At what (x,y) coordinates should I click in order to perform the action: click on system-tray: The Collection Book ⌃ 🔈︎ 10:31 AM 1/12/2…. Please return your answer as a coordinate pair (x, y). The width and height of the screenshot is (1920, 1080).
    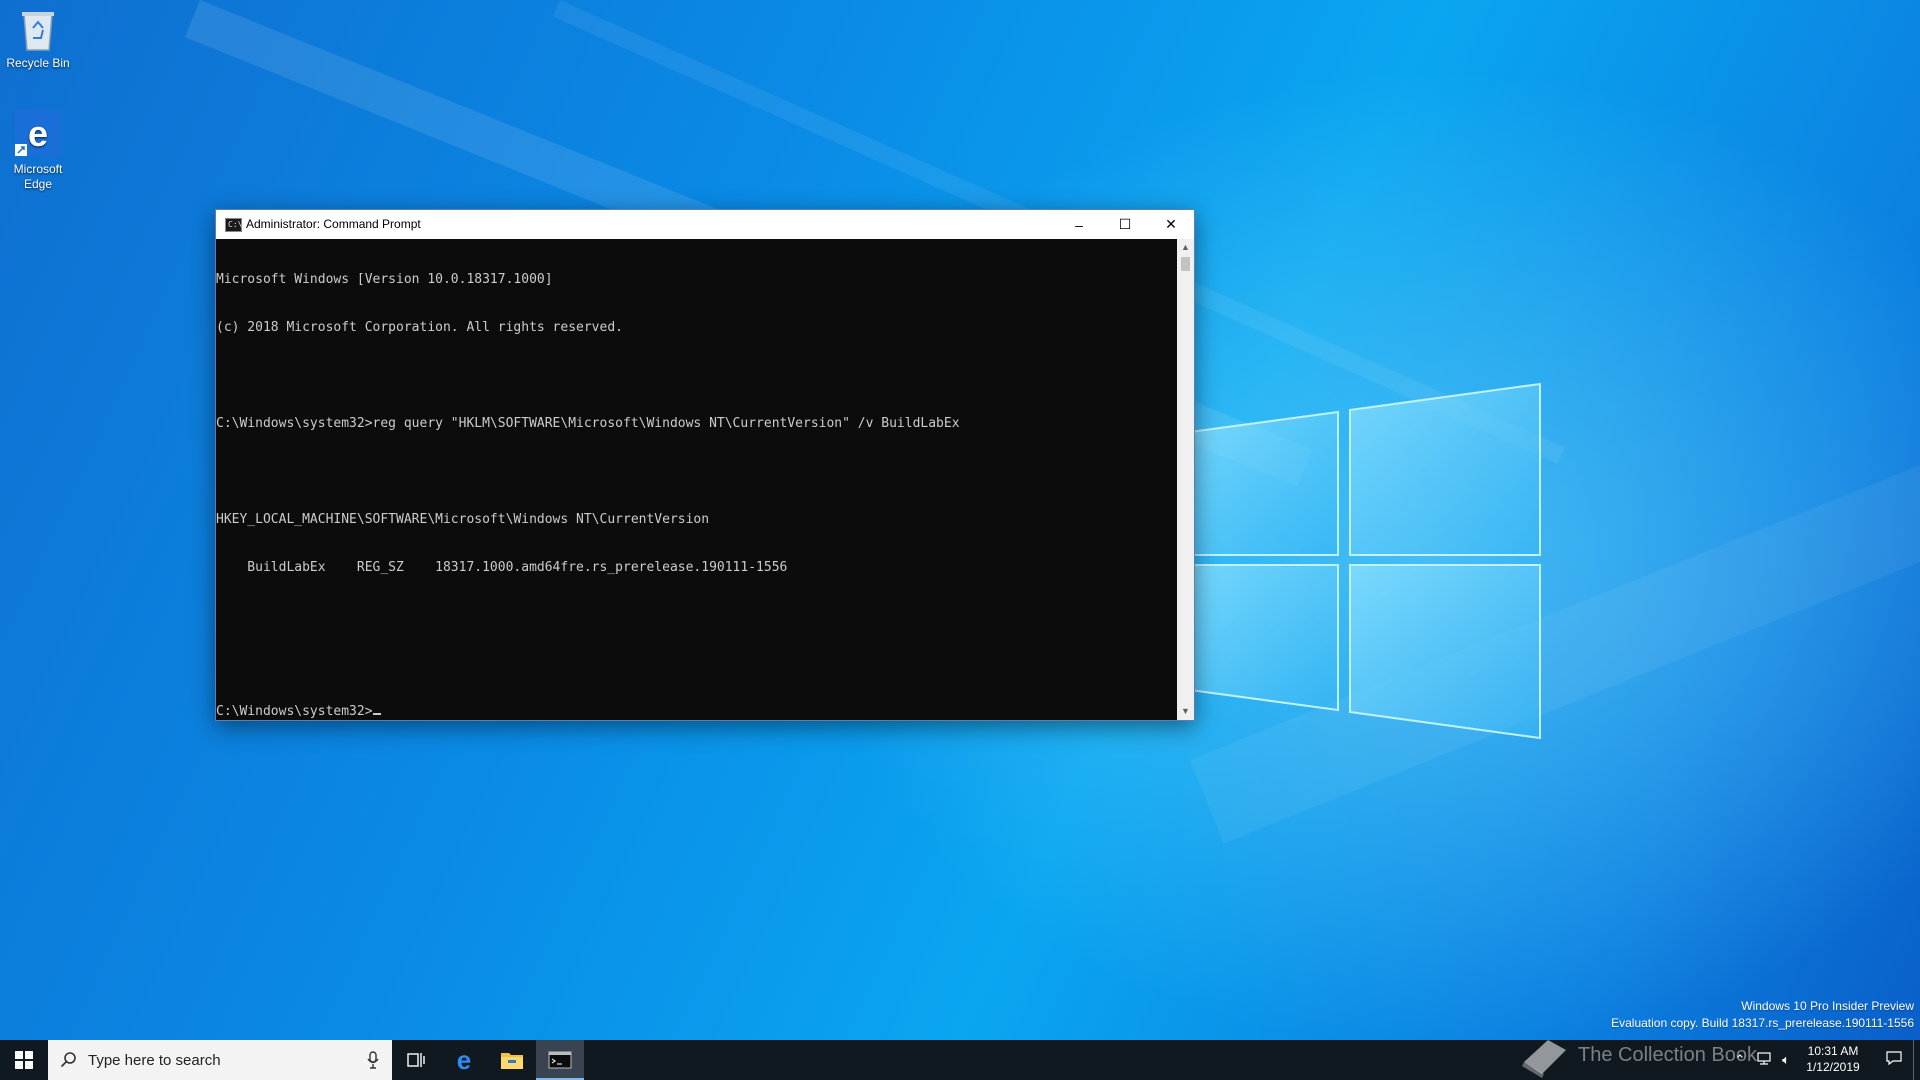
    Looking at the image, I should click on (1710, 1060).